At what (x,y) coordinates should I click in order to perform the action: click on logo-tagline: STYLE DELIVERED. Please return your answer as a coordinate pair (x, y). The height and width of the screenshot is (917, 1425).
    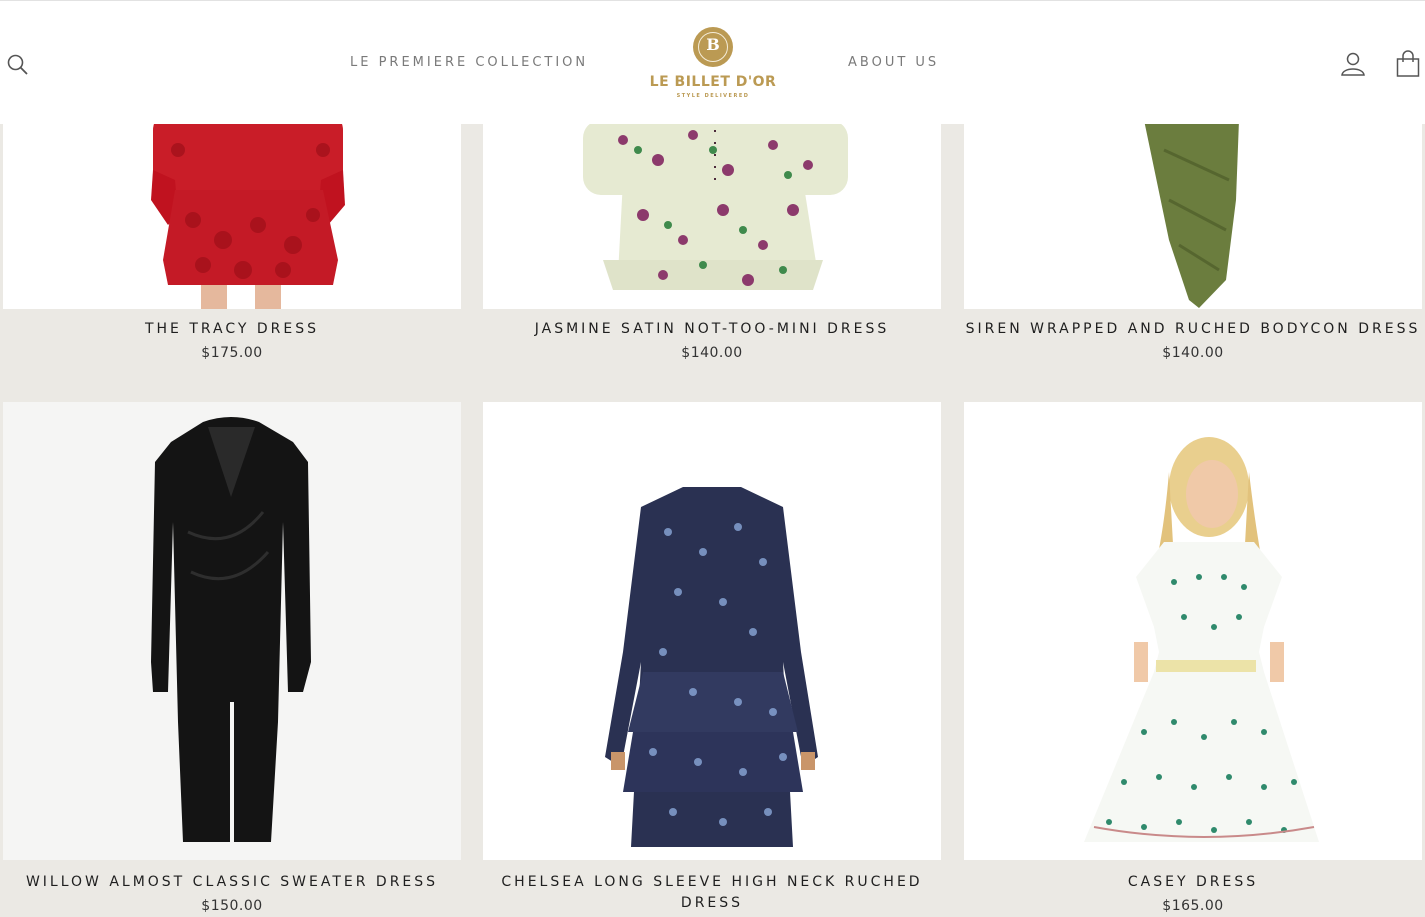
    Looking at the image, I should click on (713, 96).